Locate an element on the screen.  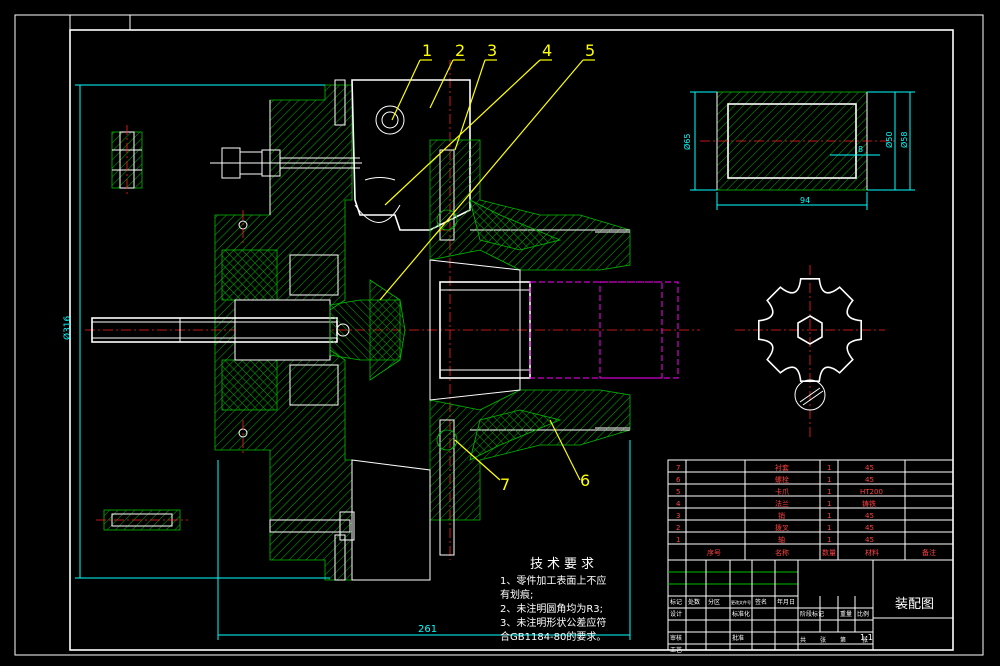
sleeve-detail is located at coordinates (802, 150).